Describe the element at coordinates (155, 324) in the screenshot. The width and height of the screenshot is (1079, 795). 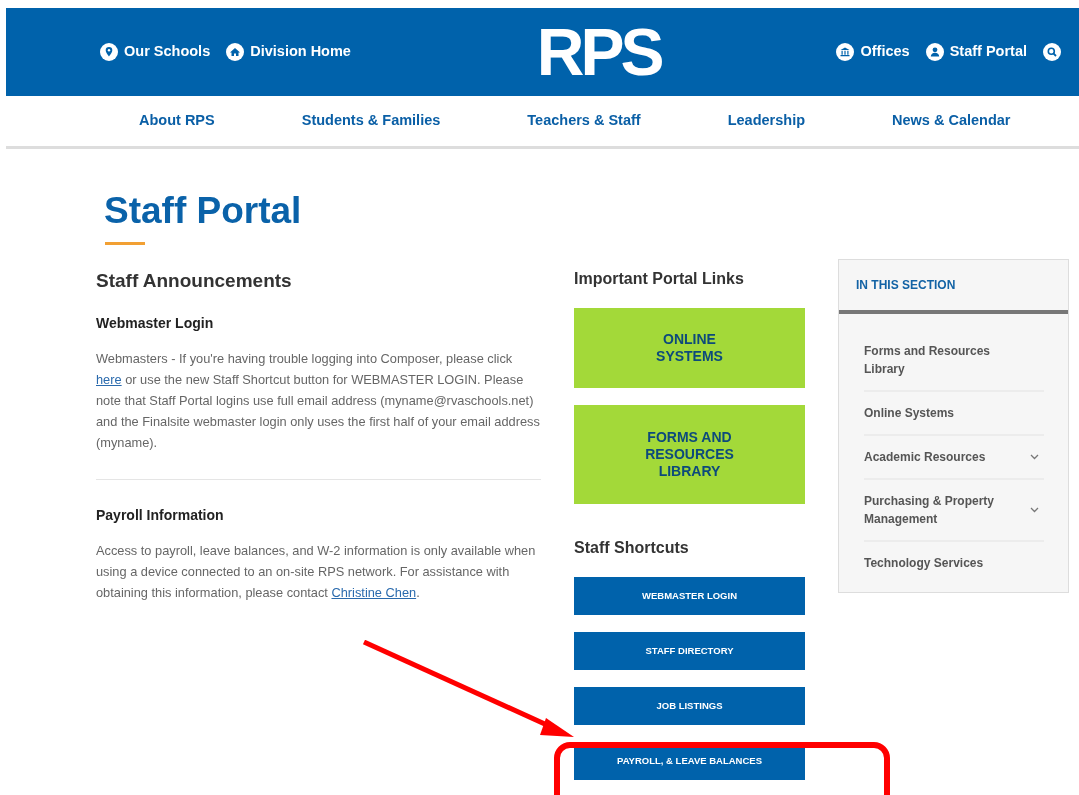
I see `announcement-title: Webmaster Login` at that location.